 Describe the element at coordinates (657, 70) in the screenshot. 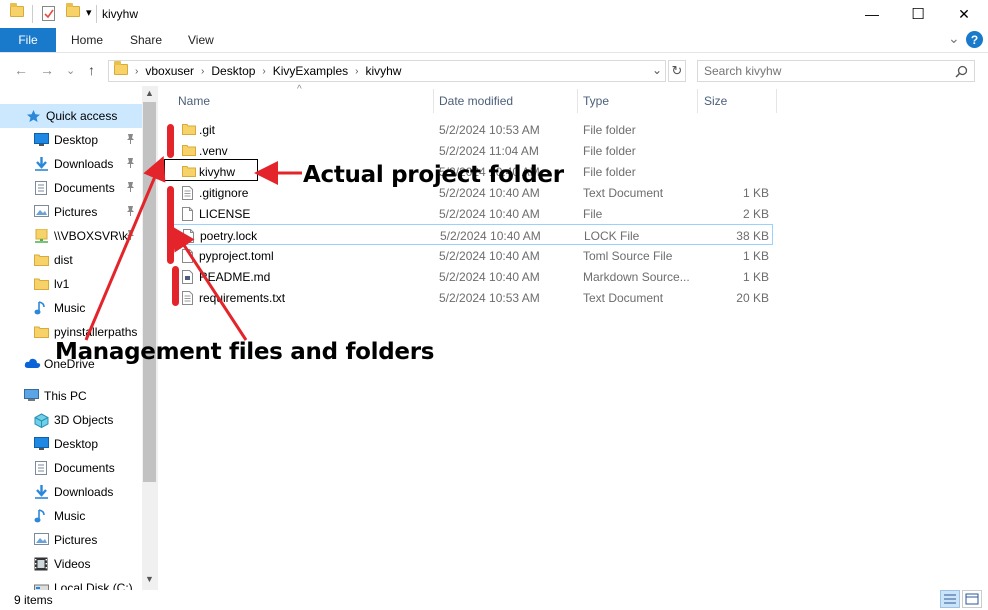

I see `address-dropdown-icon: ⌄` at that location.